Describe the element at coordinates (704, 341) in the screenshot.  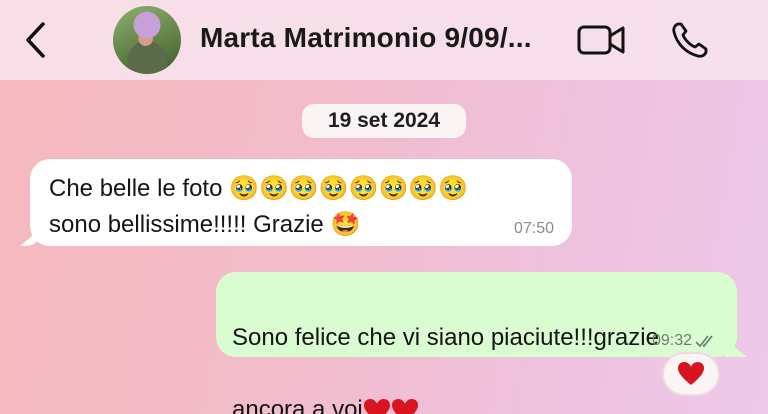
I see `read-ticks-icon` at that location.